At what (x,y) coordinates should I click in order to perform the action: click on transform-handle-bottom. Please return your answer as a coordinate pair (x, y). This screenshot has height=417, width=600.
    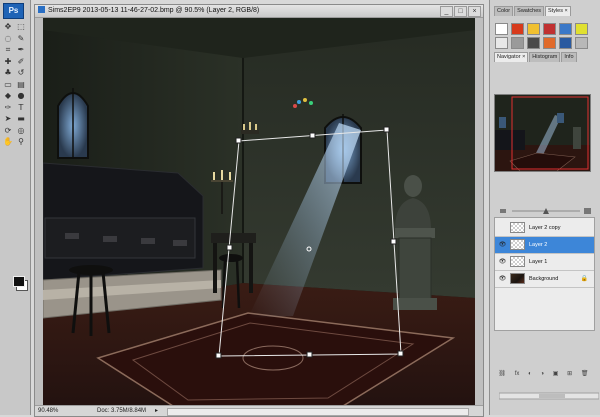
    Looking at the image, I should click on (309, 354).